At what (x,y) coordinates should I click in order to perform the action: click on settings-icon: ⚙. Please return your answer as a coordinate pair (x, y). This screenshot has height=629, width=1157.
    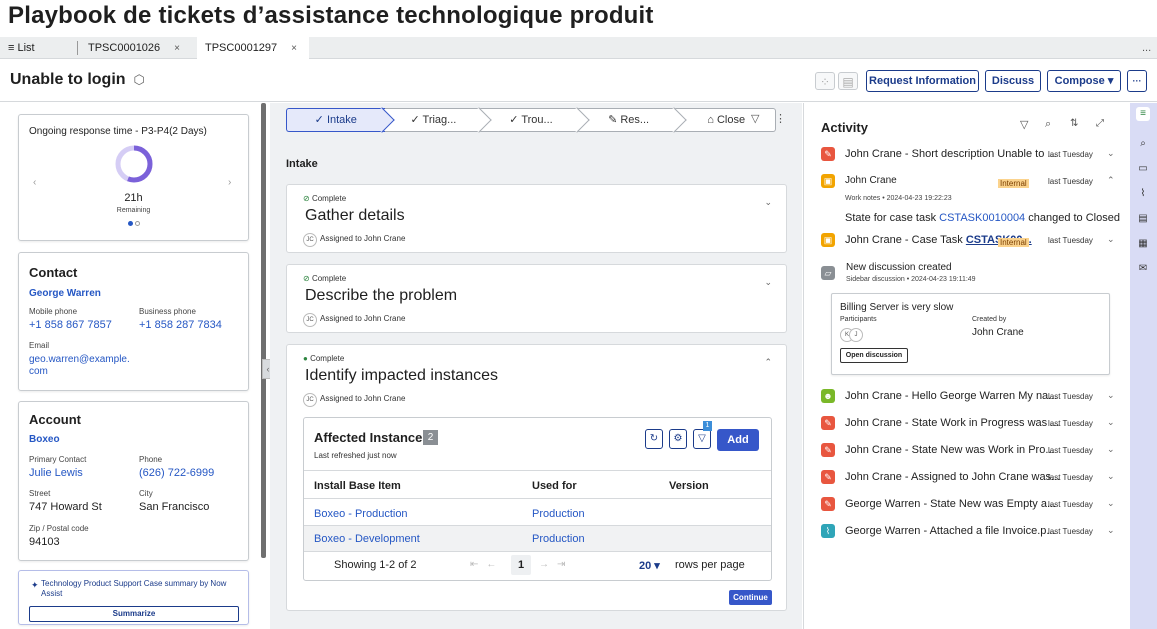
    Looking at the image, I should click on (678, 439).